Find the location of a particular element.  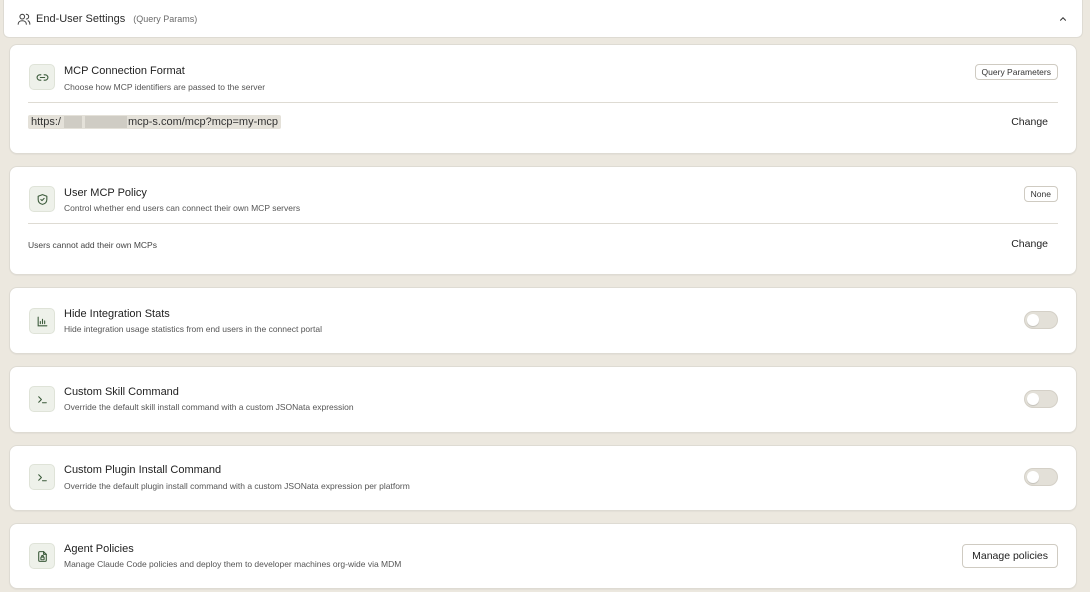

format-badge: Query Parameters is located at coordinates (1016, 72).